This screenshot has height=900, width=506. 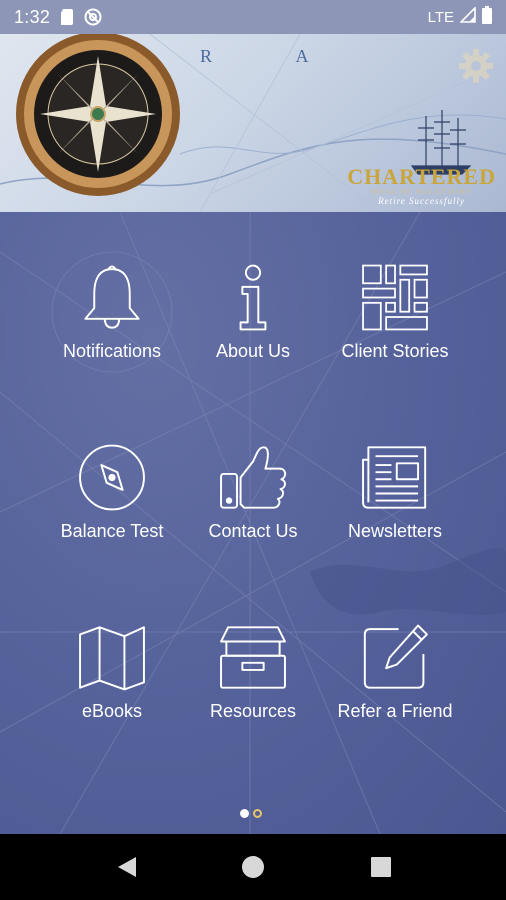 What do you see at coordinates (67, 17) in the screenshot?
I see `sd-card-icon` at bounding box center [67, 17].